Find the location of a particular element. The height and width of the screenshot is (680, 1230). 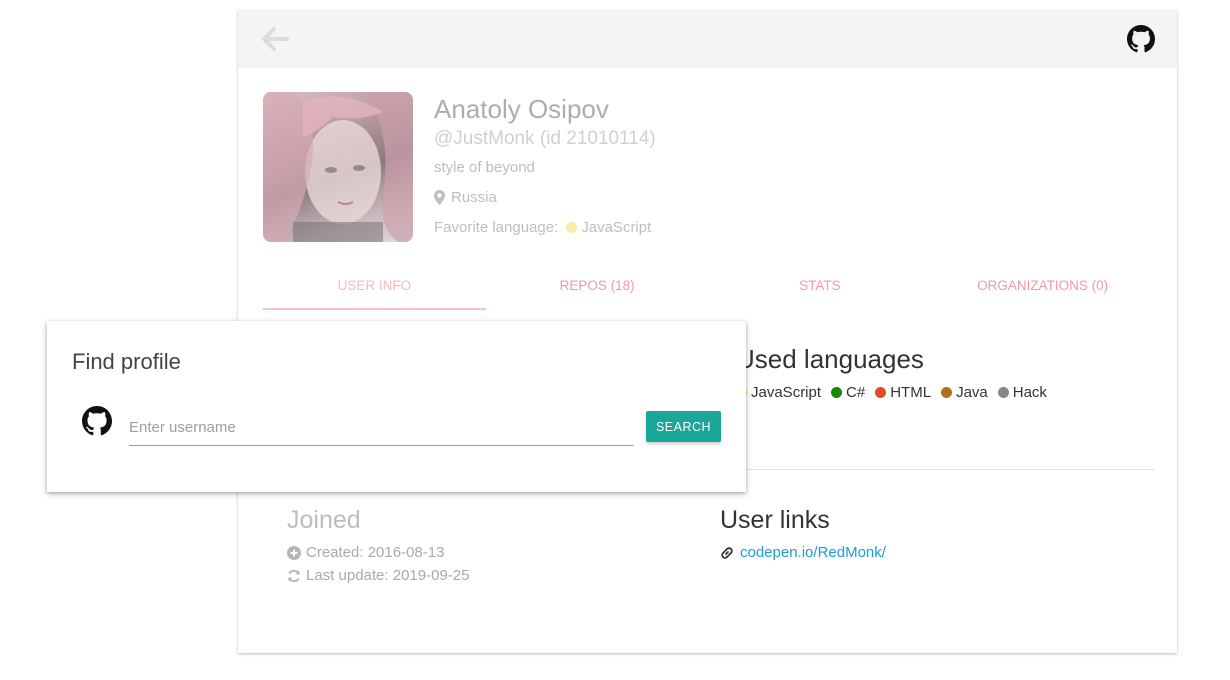

tab-stats: STATS is located at coordinates (820, 291).